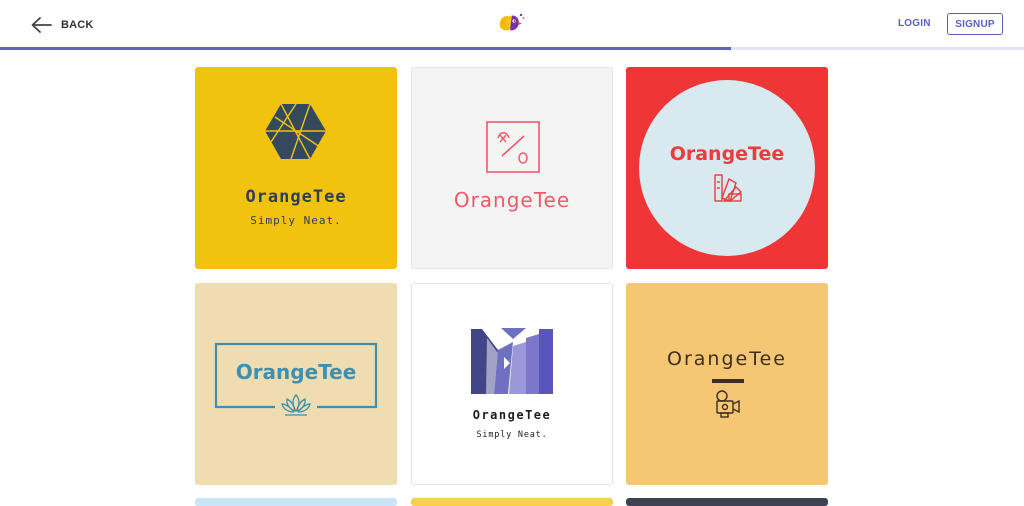 Image resolution: width=1024 pixels, height=506 pixels. I want to click on login-link: LOGIN, so click(914, 23).